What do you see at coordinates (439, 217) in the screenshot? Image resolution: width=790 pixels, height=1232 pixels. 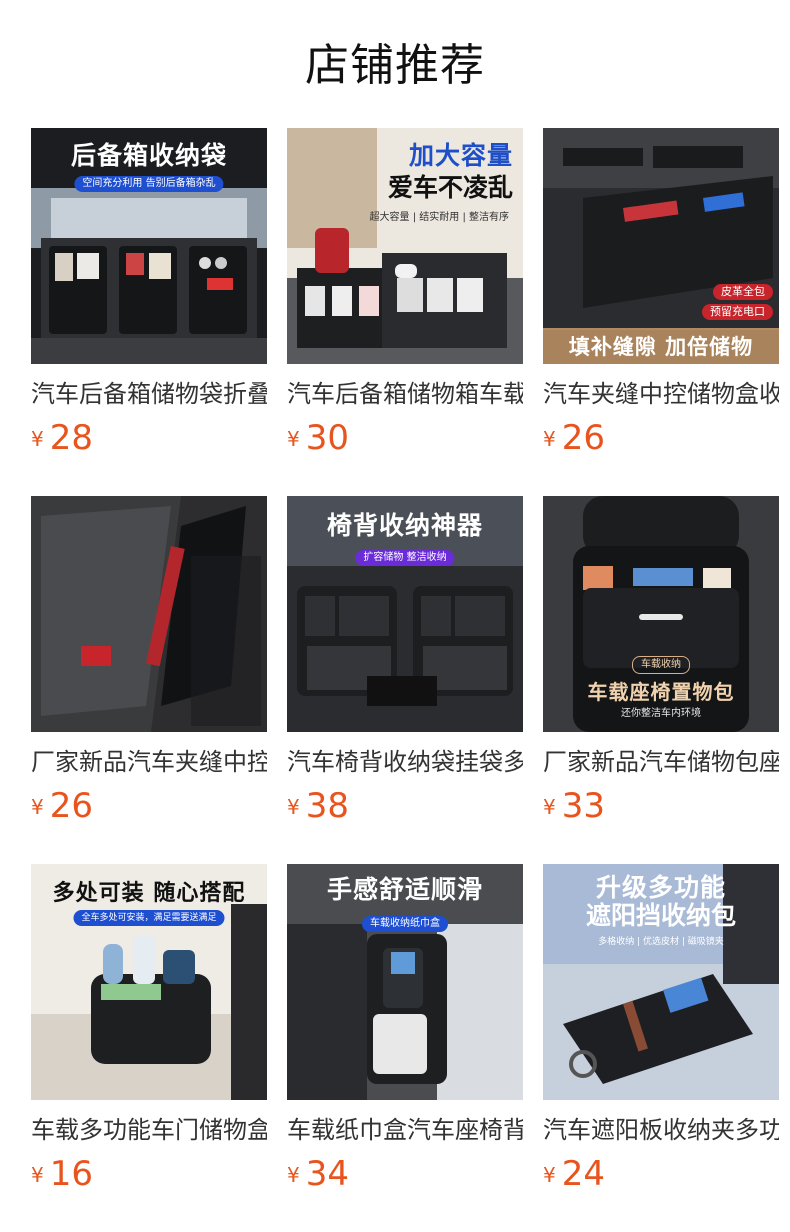 I see `image-subline: 超大容量 | 结实耐用 | 整洁有序` at bounding box center [439, 217].